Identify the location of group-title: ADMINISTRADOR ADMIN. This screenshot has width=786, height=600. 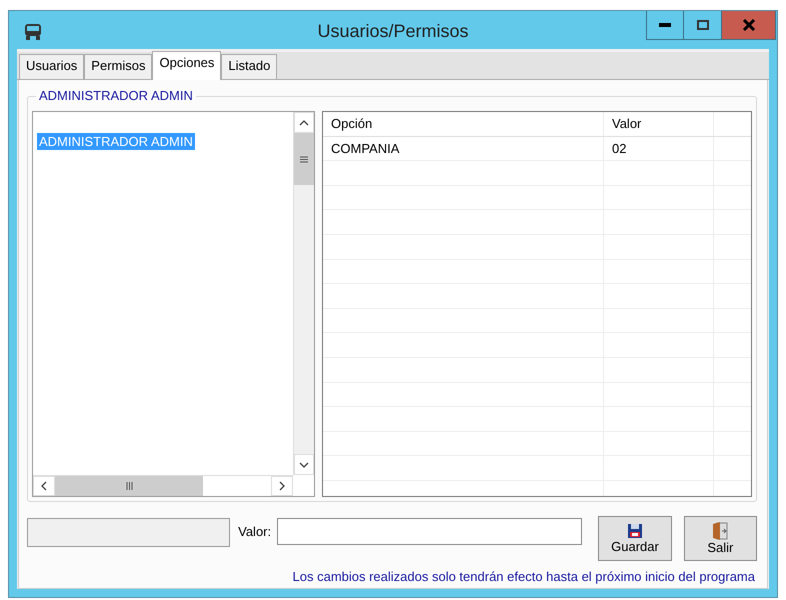
(116, 95).